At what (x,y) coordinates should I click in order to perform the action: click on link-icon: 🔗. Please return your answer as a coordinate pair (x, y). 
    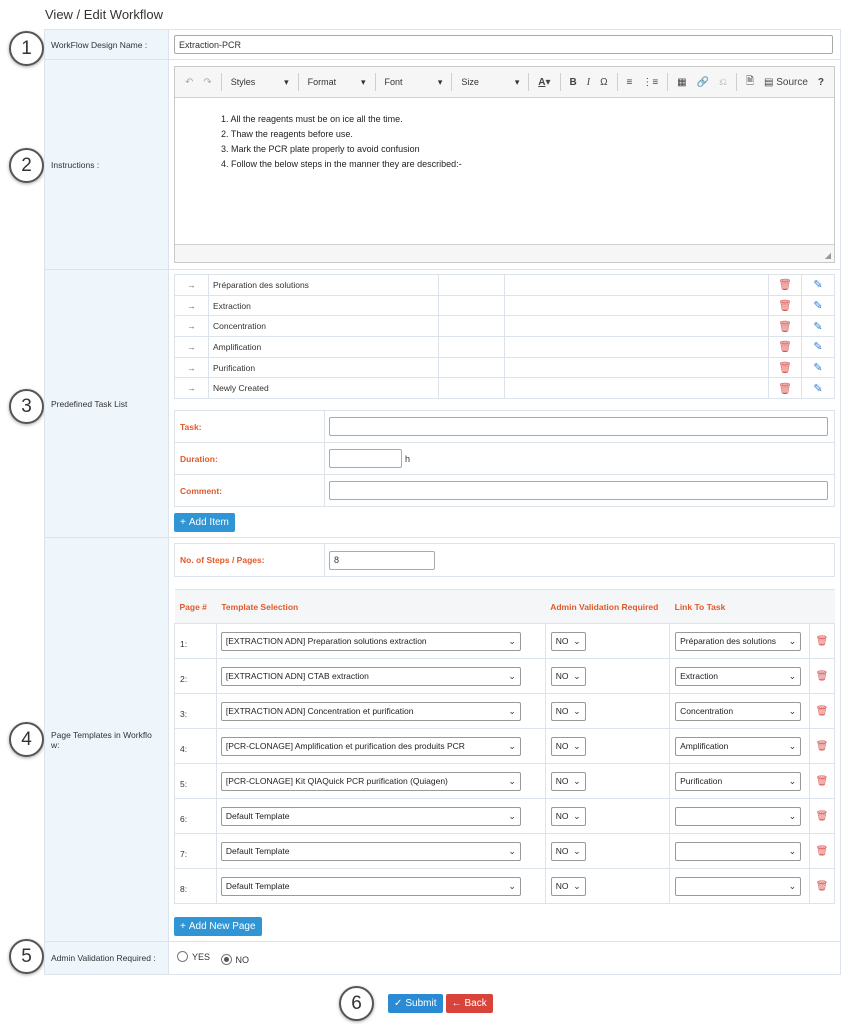
    Looking at the image, I should click on (703, 82).